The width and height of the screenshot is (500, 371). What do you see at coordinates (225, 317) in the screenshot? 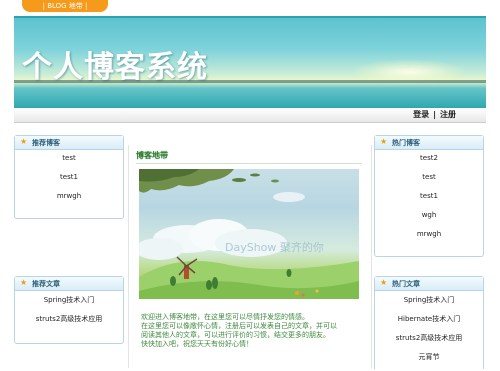
I see `welcome-line: 欢迎进入博客地带，在这里您可以尽情抒发您的情感。` at bounding box center [225, 317].